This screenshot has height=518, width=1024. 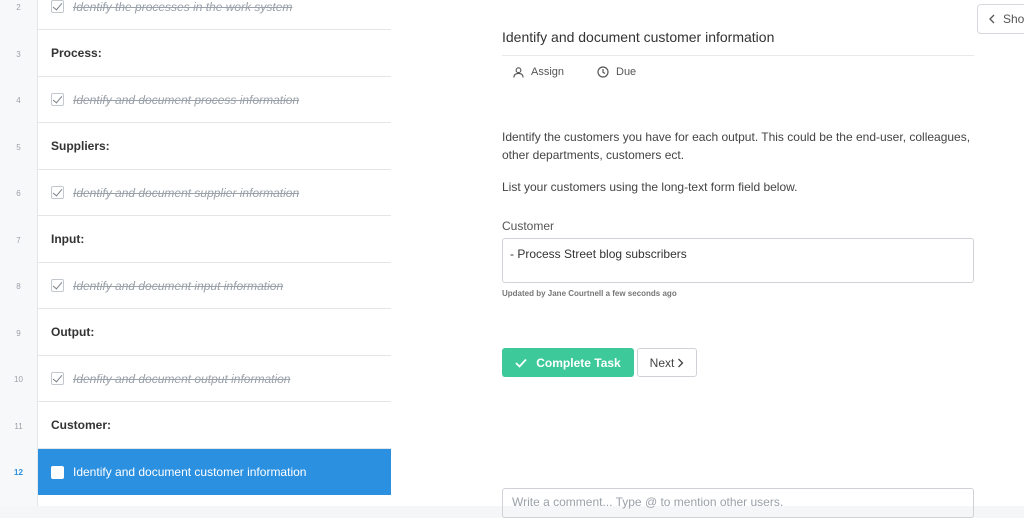 I want to click on line-number: 6, so click(x=18, y=193).